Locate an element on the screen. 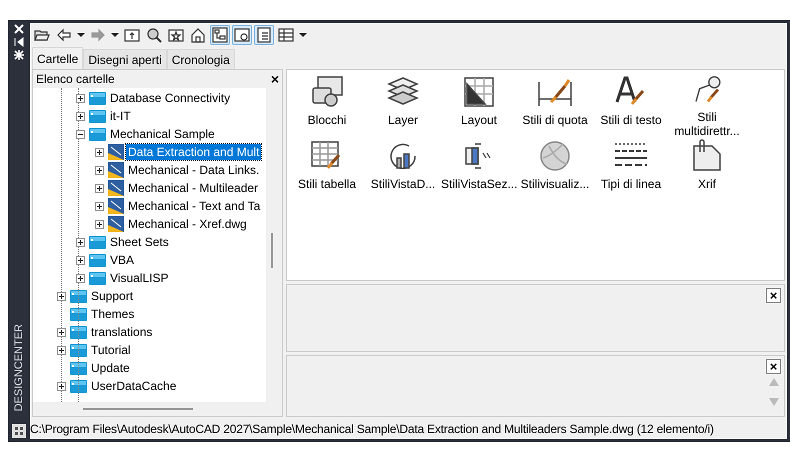 This screenshot has width=790, height=463. star-folder-icon is located at coordinates (176, 35).